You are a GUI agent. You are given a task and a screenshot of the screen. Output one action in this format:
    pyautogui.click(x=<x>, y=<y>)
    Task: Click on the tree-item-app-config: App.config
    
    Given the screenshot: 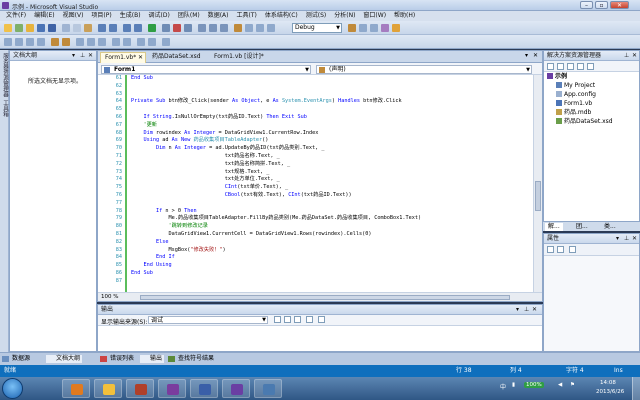 What is the action you would take?
    pyautogui.click(x=591, y=94)
    